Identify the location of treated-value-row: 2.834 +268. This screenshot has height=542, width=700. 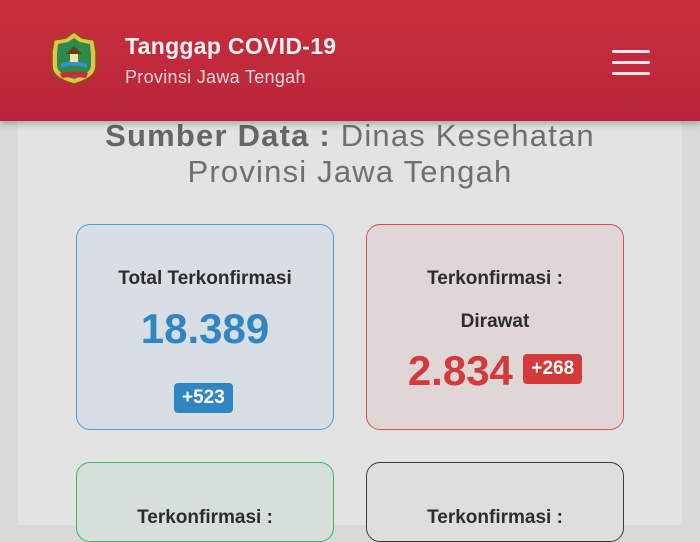
(495, 371).